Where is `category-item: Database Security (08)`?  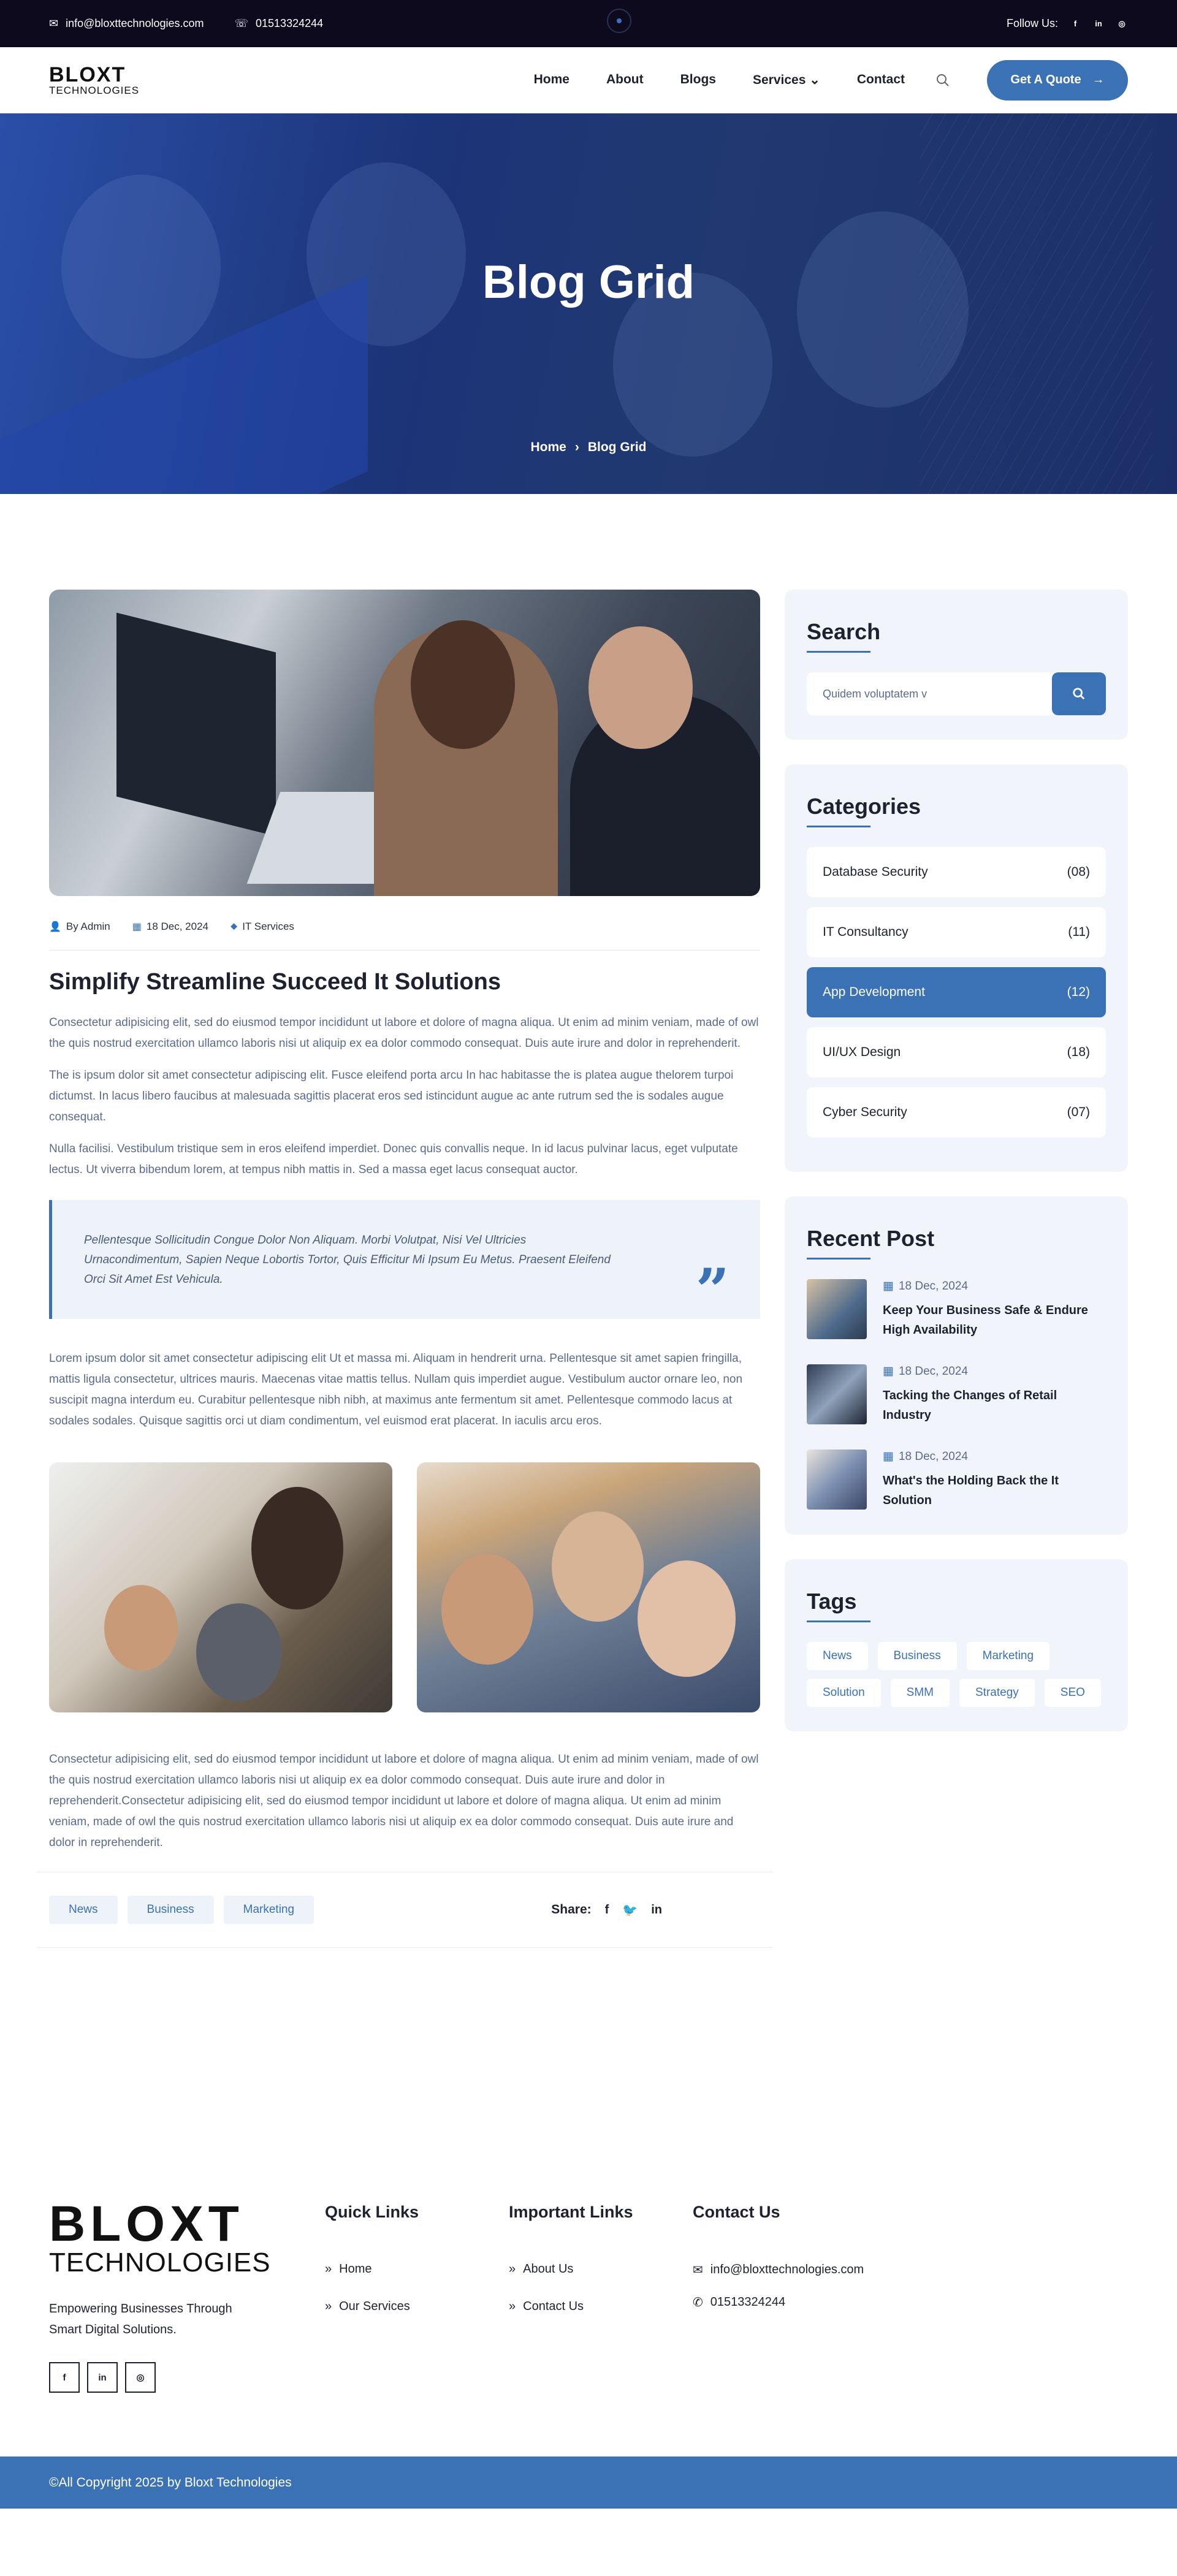
category-item: Database Security (08) is located at coordinates (956, 872).